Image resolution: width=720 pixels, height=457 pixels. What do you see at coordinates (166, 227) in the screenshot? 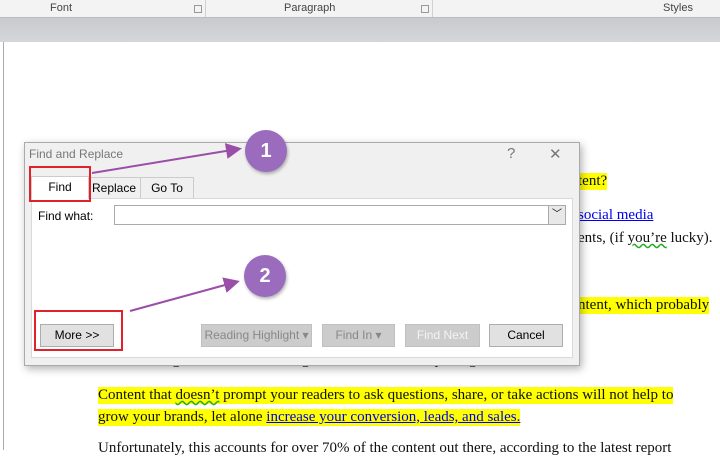
I see `annotation-arrows` at bounding box center [166, 227].